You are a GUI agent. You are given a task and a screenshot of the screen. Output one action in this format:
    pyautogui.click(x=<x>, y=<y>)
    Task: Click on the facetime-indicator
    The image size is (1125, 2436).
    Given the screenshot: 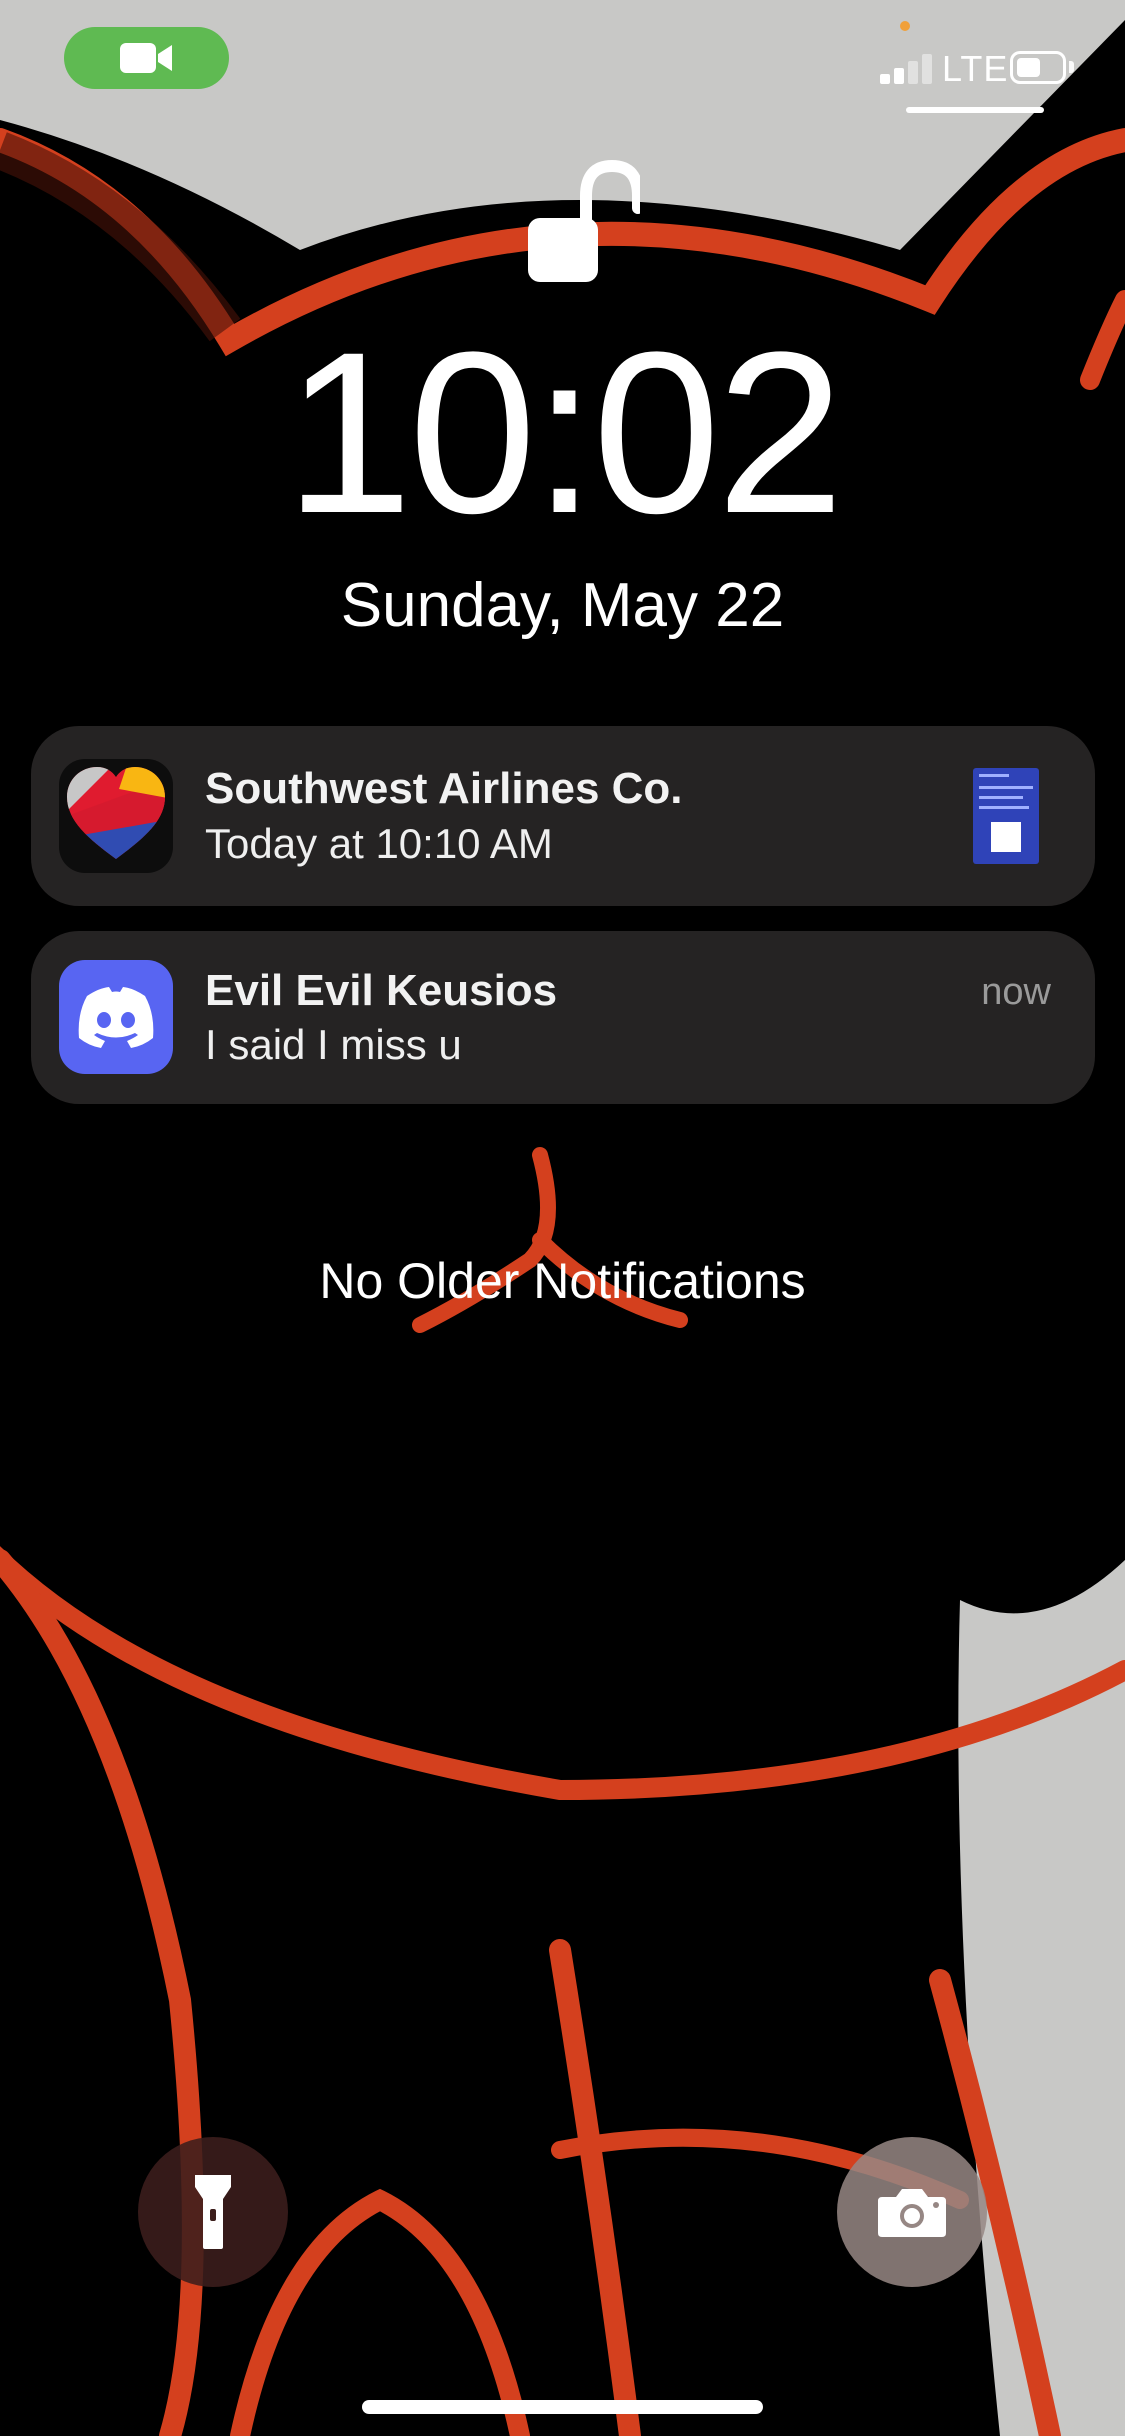 What is the action you would take?
    pyautogui.click(x=146, y=58)
    